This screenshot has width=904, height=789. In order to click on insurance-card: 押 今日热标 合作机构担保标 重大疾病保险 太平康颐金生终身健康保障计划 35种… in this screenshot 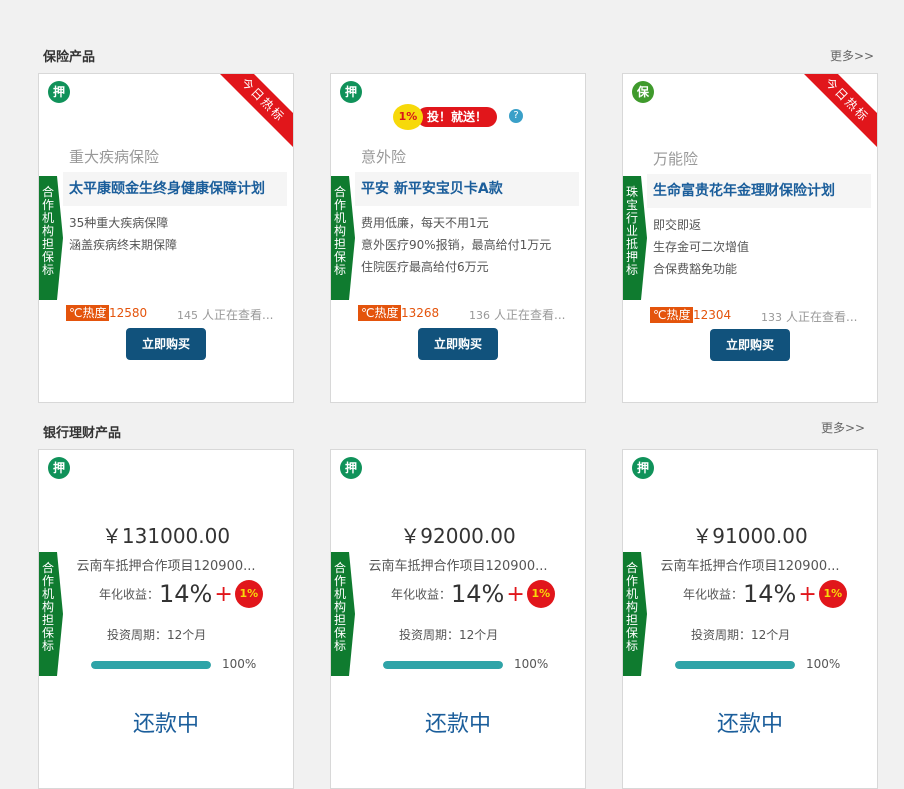, I will do `click(166, 238)`.